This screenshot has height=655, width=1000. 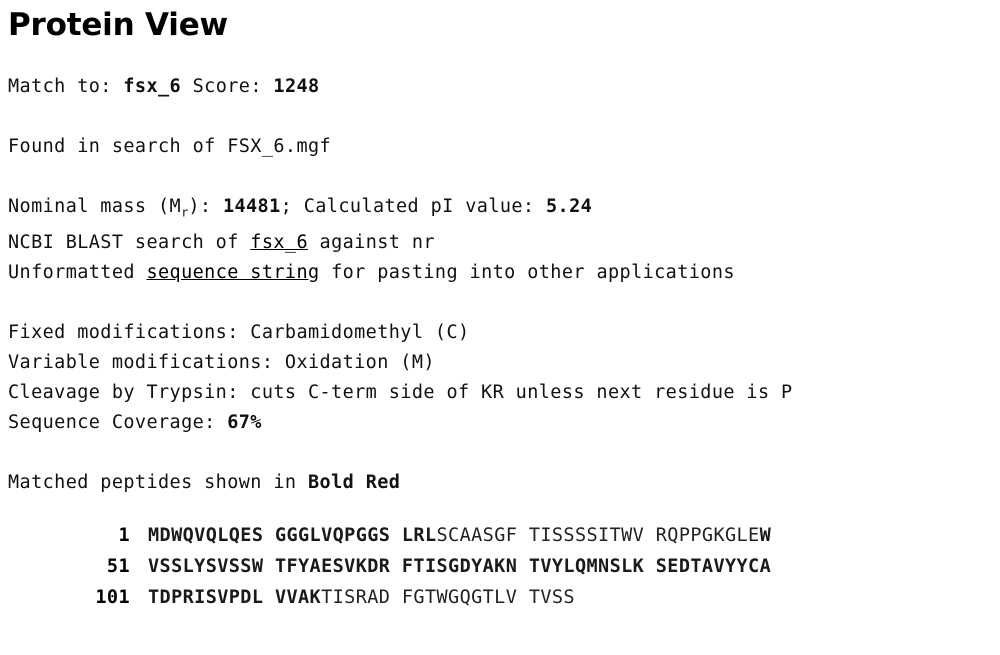 I want to click on ncbi-blast-line: NCBI BLAST search of fsx_6 against nr, so click(x=504, y=243).